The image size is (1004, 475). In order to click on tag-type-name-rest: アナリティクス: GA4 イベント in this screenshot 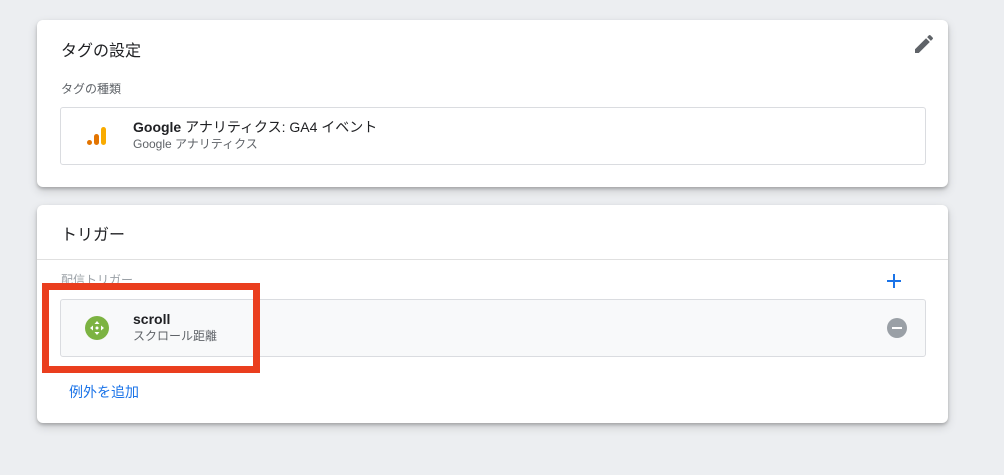, I will do `click(279, 127)`.